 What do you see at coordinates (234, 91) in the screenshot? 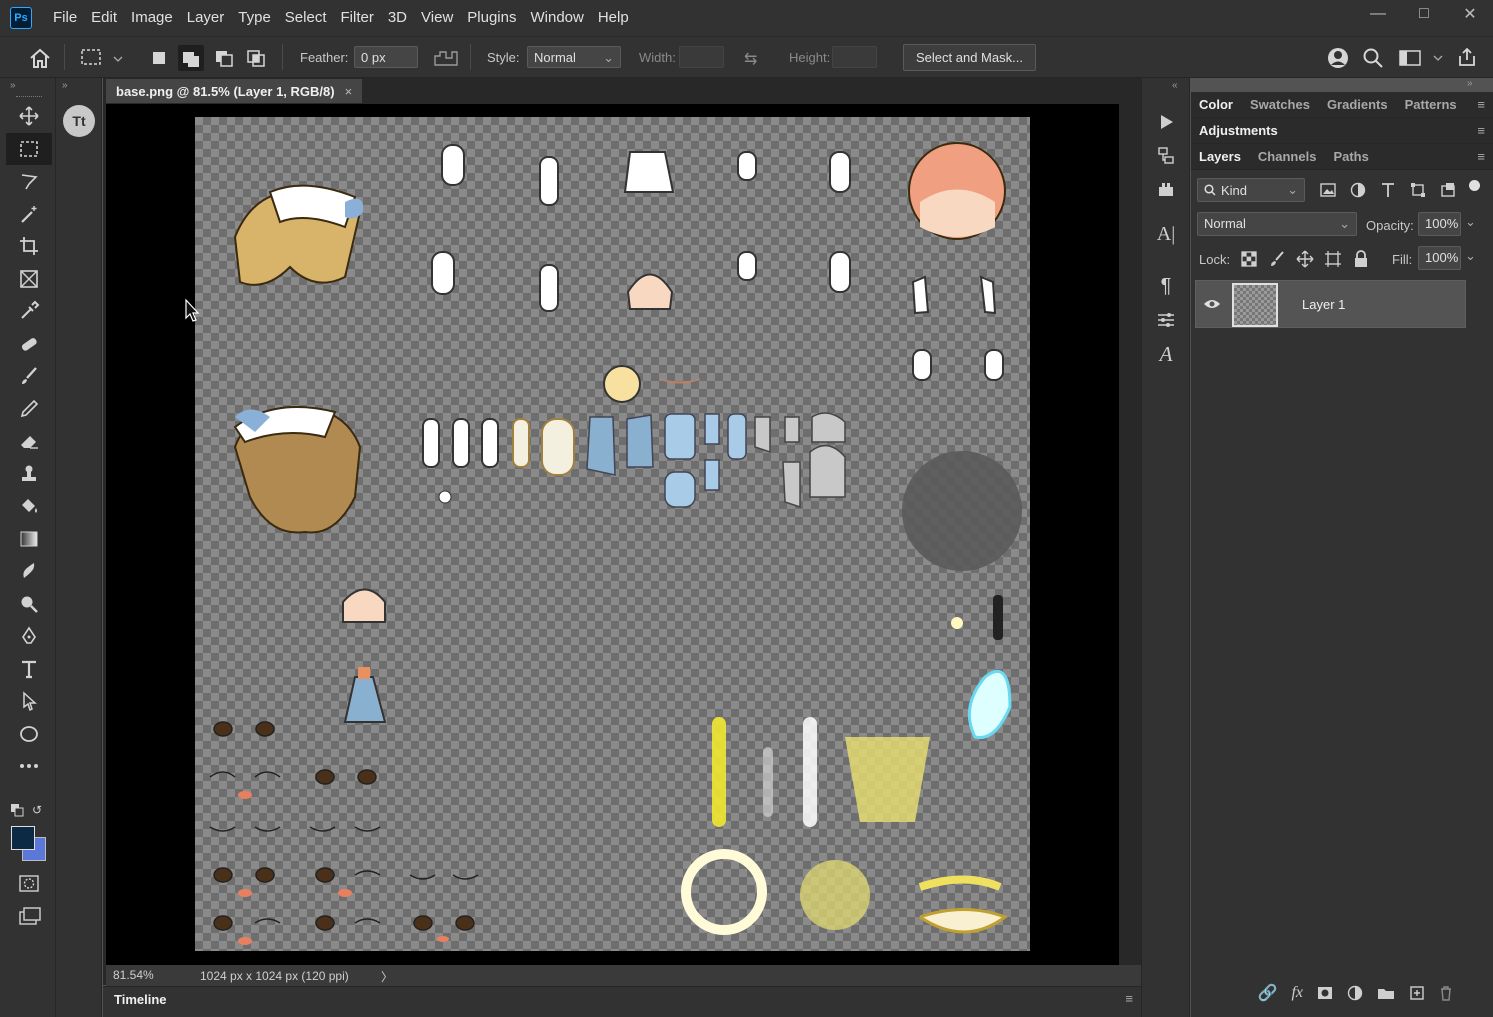
I see `document-tab: base.png @ 81.5% (Layer 1, RGB/8) ×` at bounding box center [234, 91].